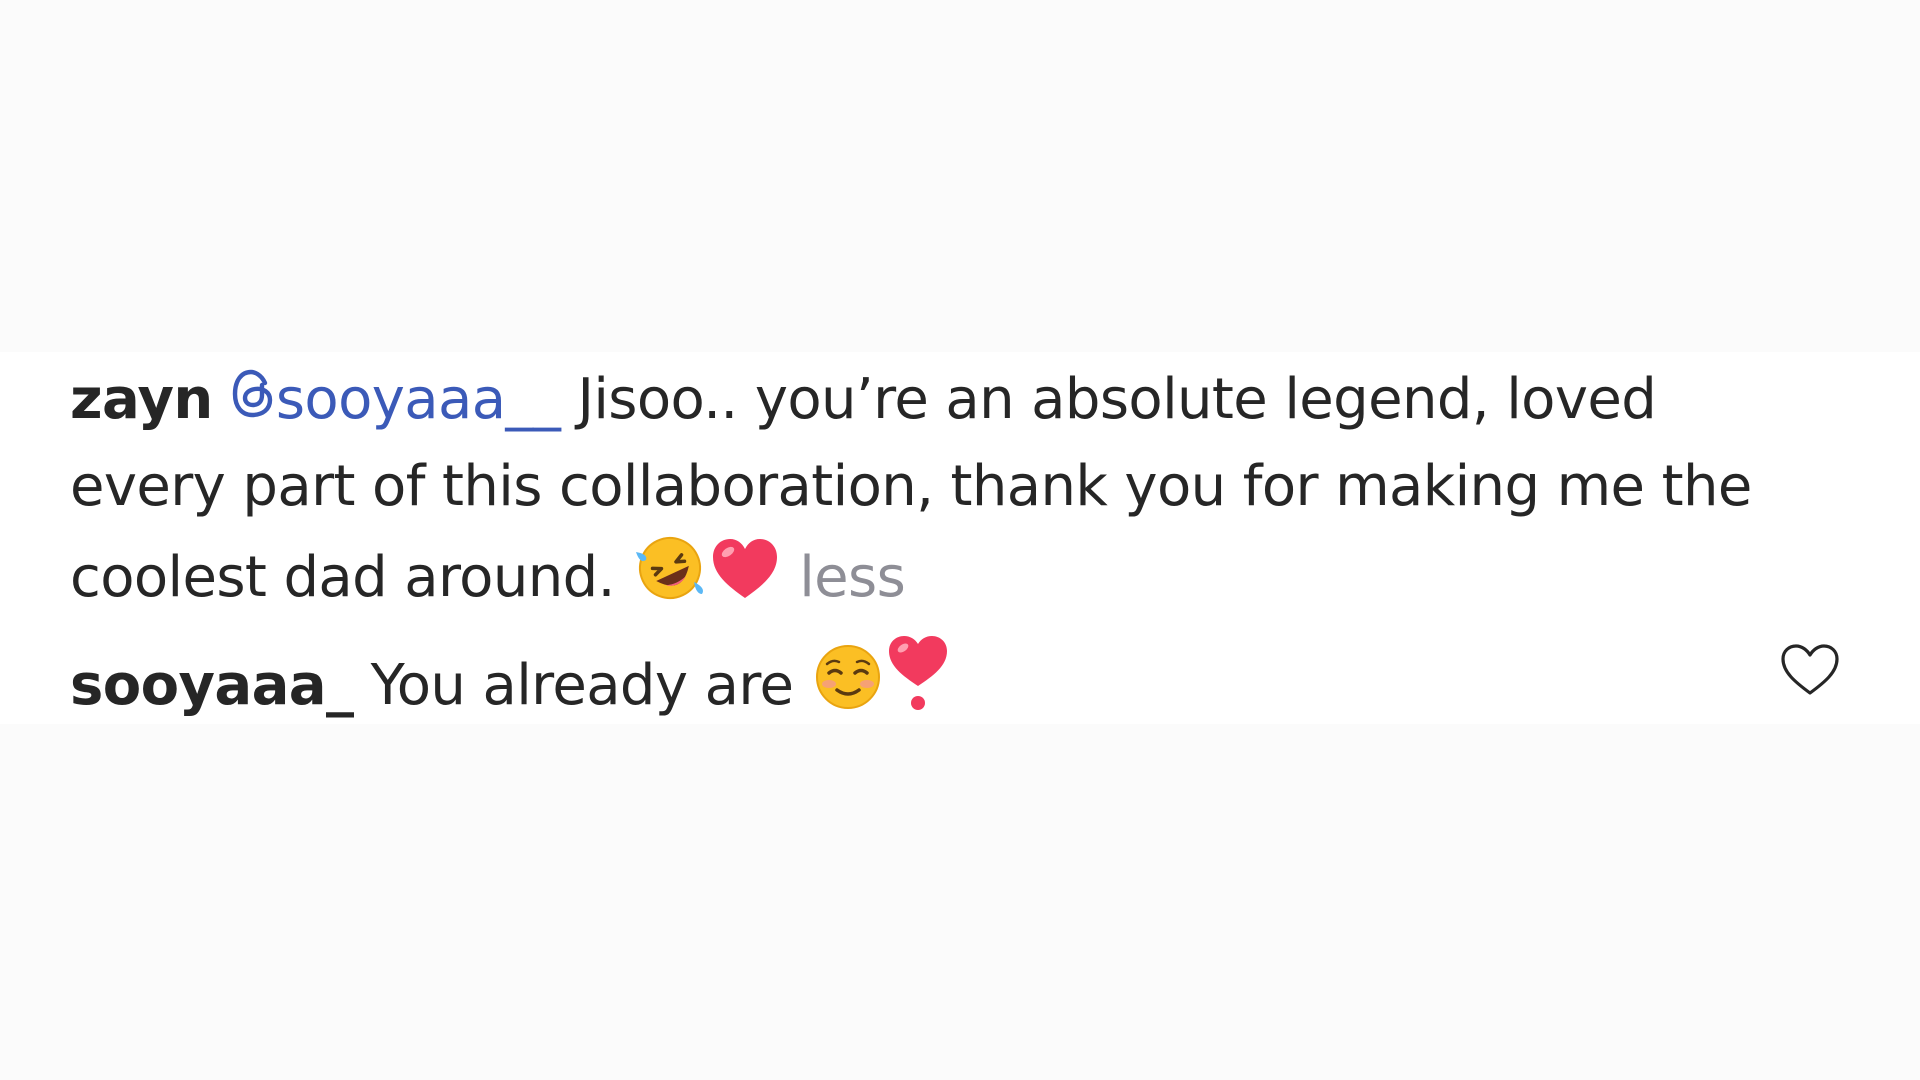  Describe the element at coordinates (212, 685) in the screenshot. I see `reply-username: sooyaaa_` at that location.